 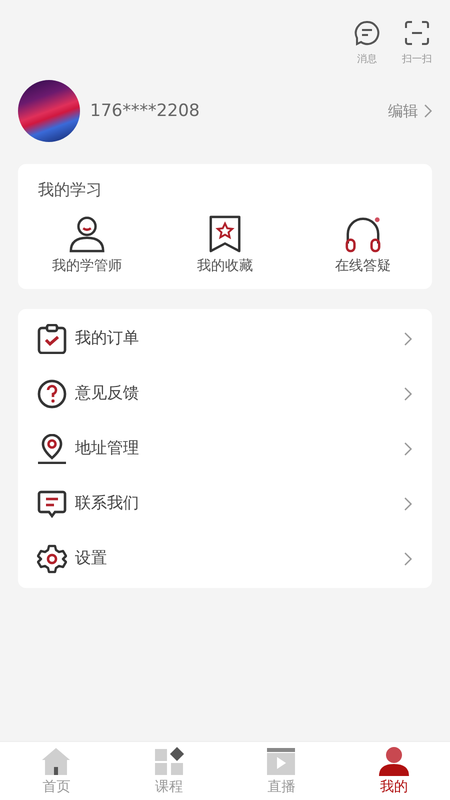 What do you see at coordinates (281, 761) in the screenshot?
I see `video-clapper-icon` at bounding box center [281, 761].